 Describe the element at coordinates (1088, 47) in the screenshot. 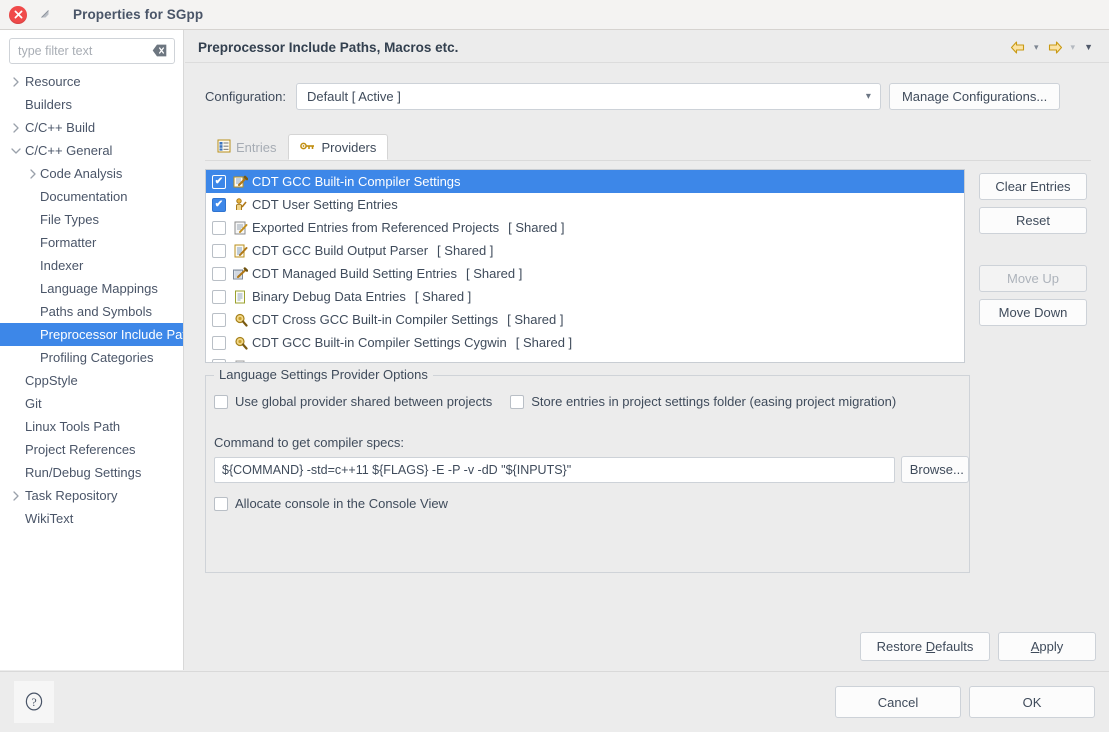

I see `view-menu-caret-icon: ▼` at that location.